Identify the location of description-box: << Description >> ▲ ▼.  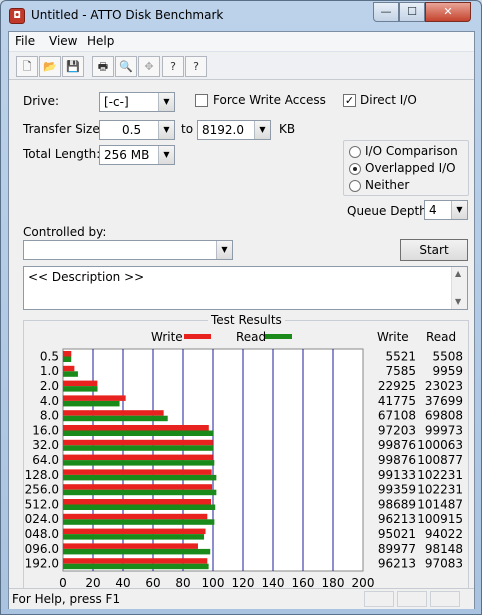
(245, 288).